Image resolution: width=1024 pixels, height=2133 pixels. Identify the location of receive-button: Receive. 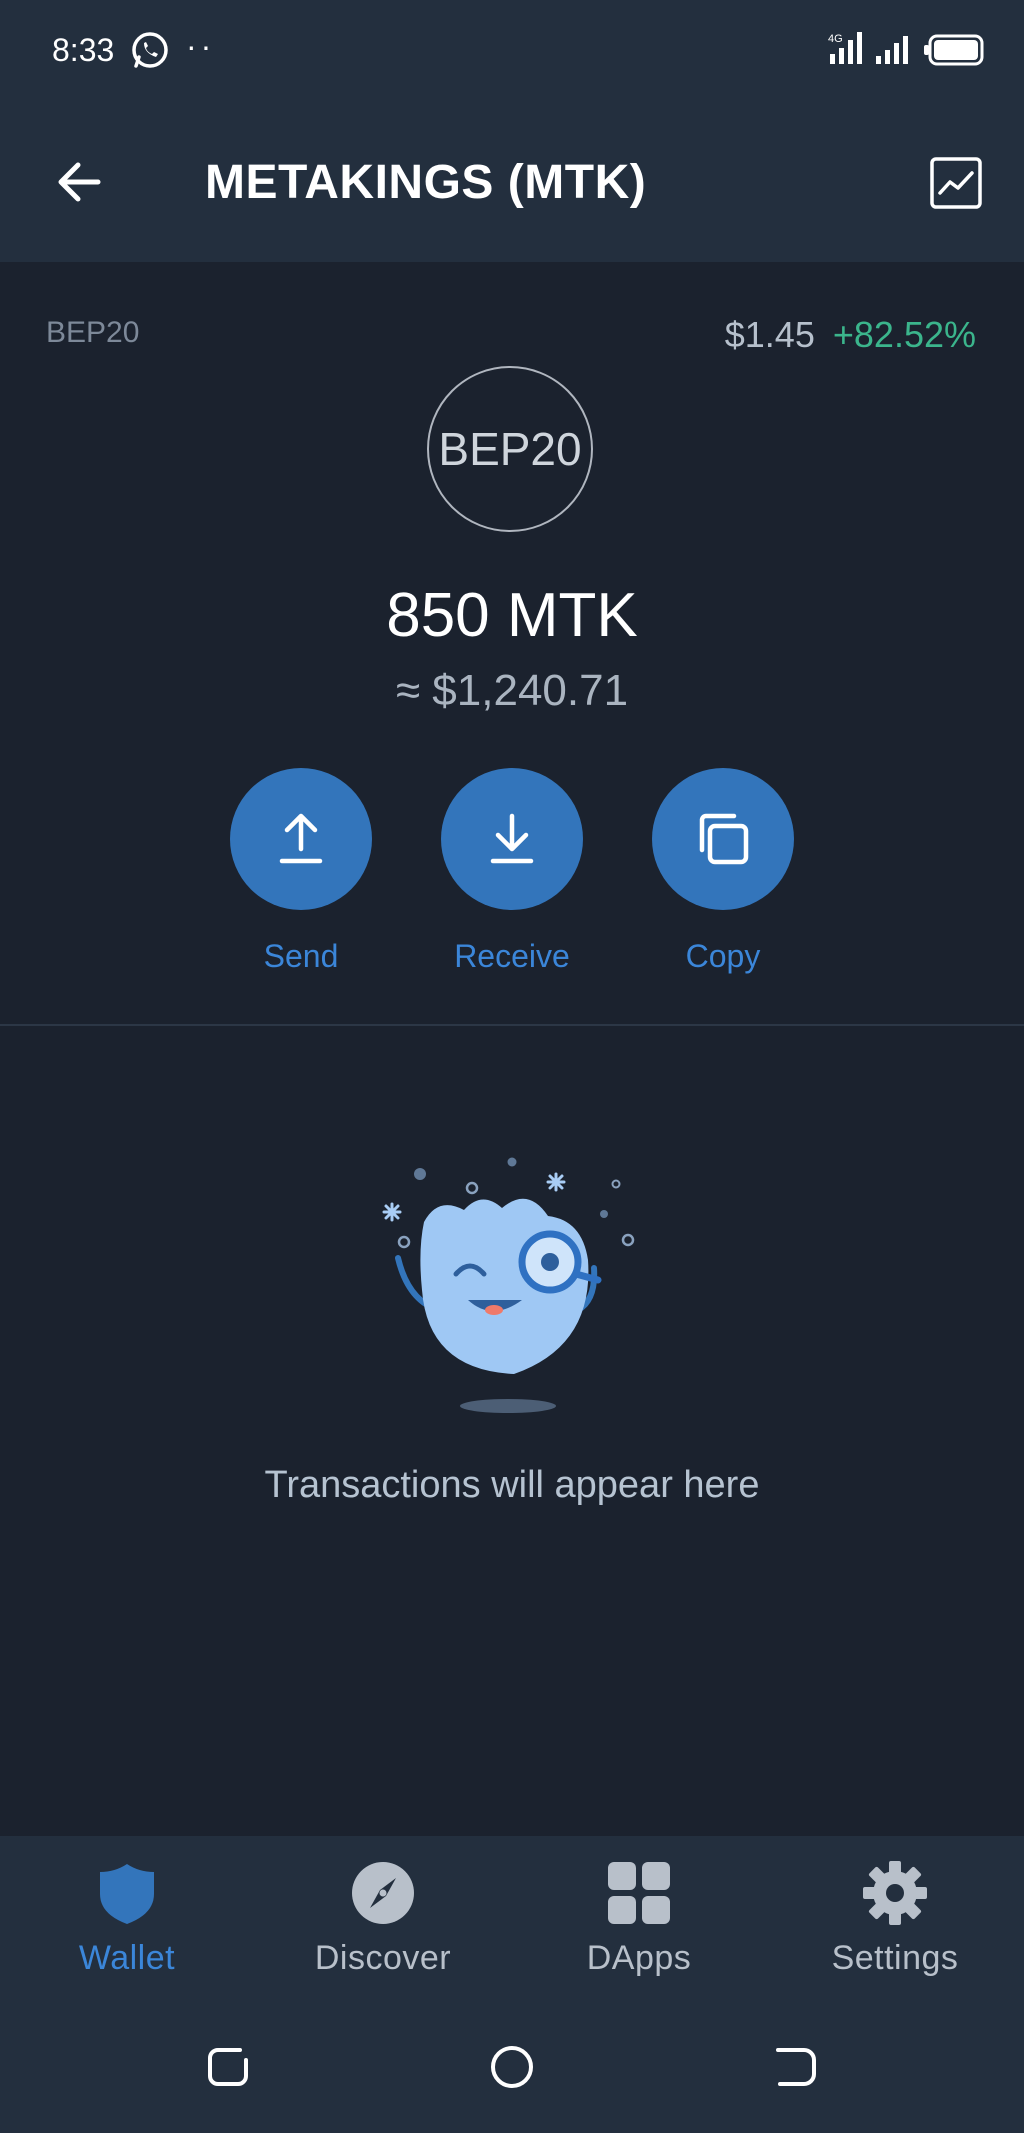
(512, 871).